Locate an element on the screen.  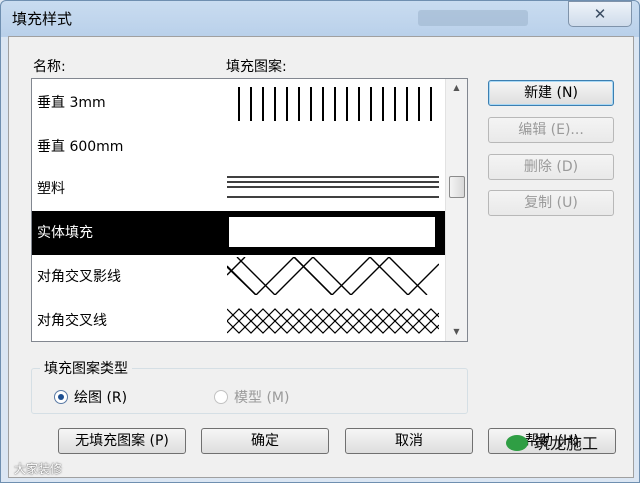
diagonal-cross-wide-pattern is located at coordinates (333, 276).